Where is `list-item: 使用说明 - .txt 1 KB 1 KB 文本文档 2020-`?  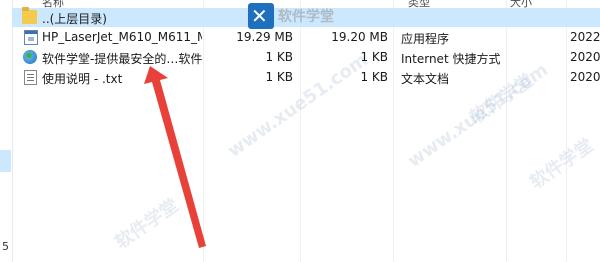
list-item: 使用说明 - .txt 1 KB 1 KB 文本文档 2020- is located at coordinates (306, 77).